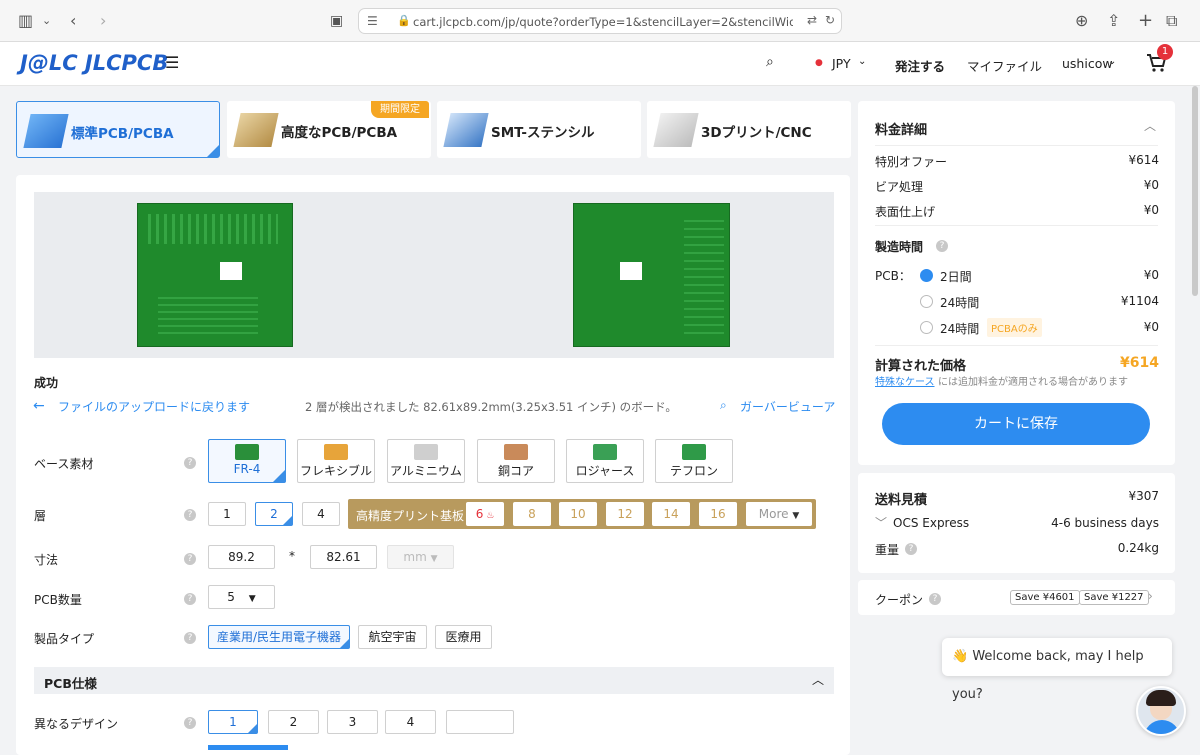 This screenshot has width=1200, height=755. I want to click on design-option-4: 4, so click(410, 722).